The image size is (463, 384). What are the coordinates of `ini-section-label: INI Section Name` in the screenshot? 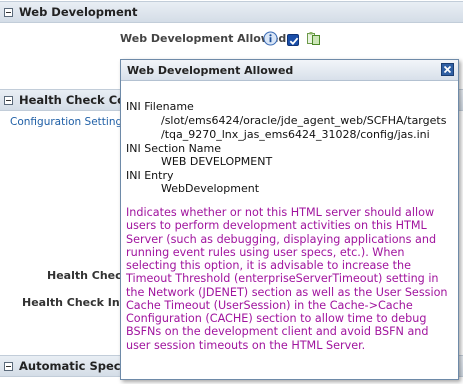 It's located at (174, 148).